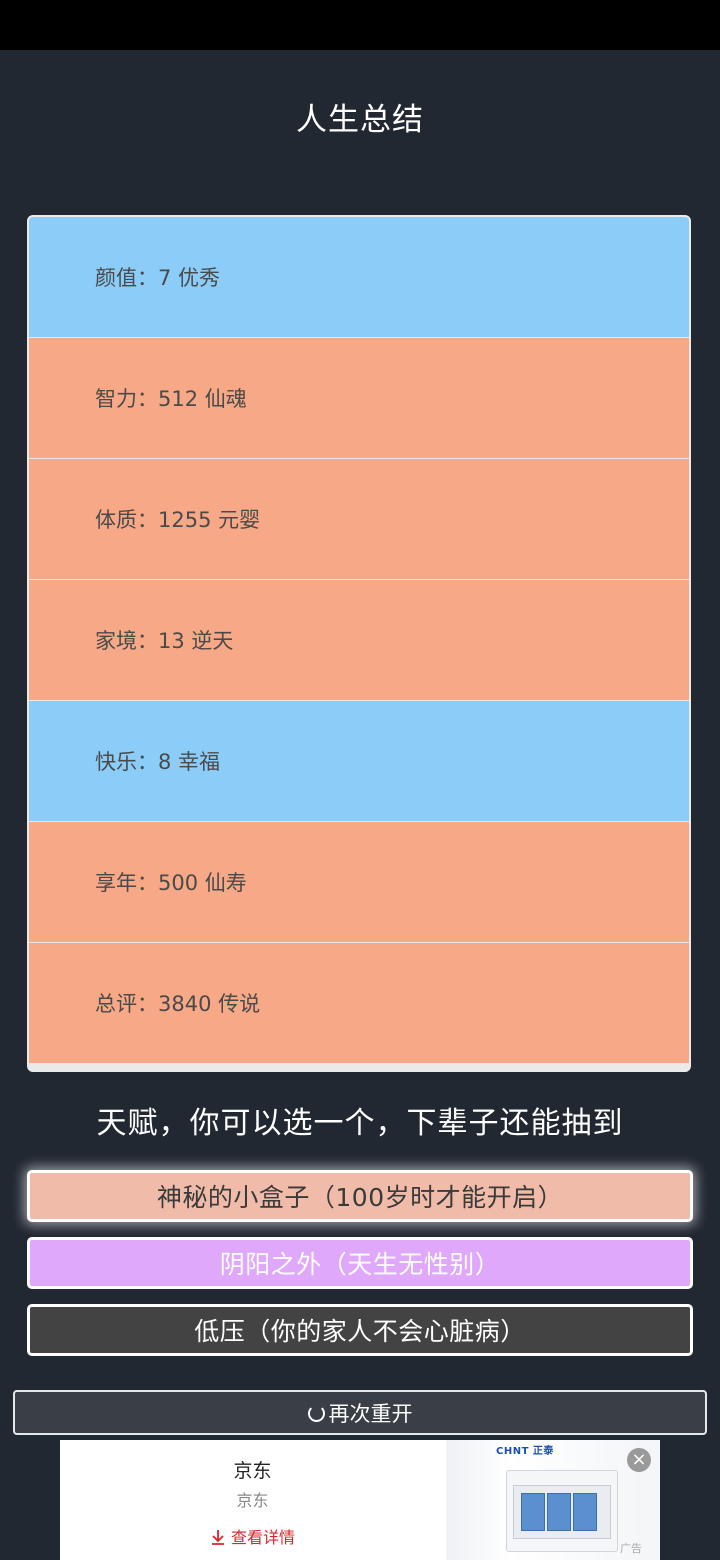  I want to click on ad-text-block: 京东 京东 查看详情, so click(252, 1500).